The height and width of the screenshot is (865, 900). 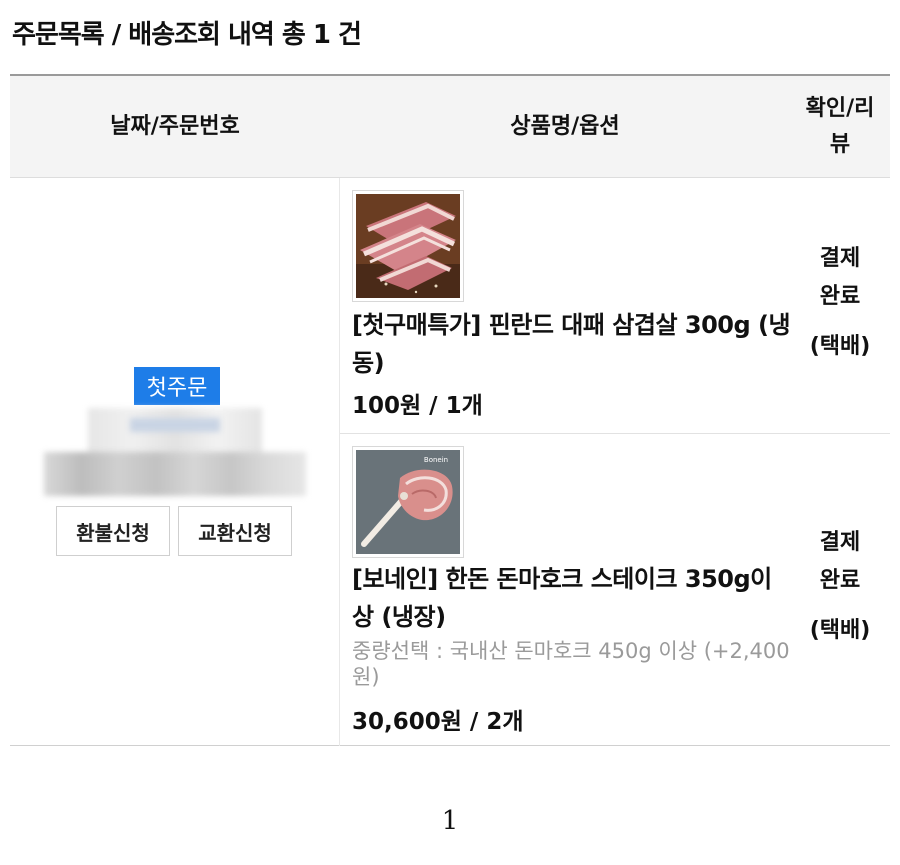 I want to click on page-title: 주문목록 / 배송조회 내역 총 1 건, so click(x=187, y=35).